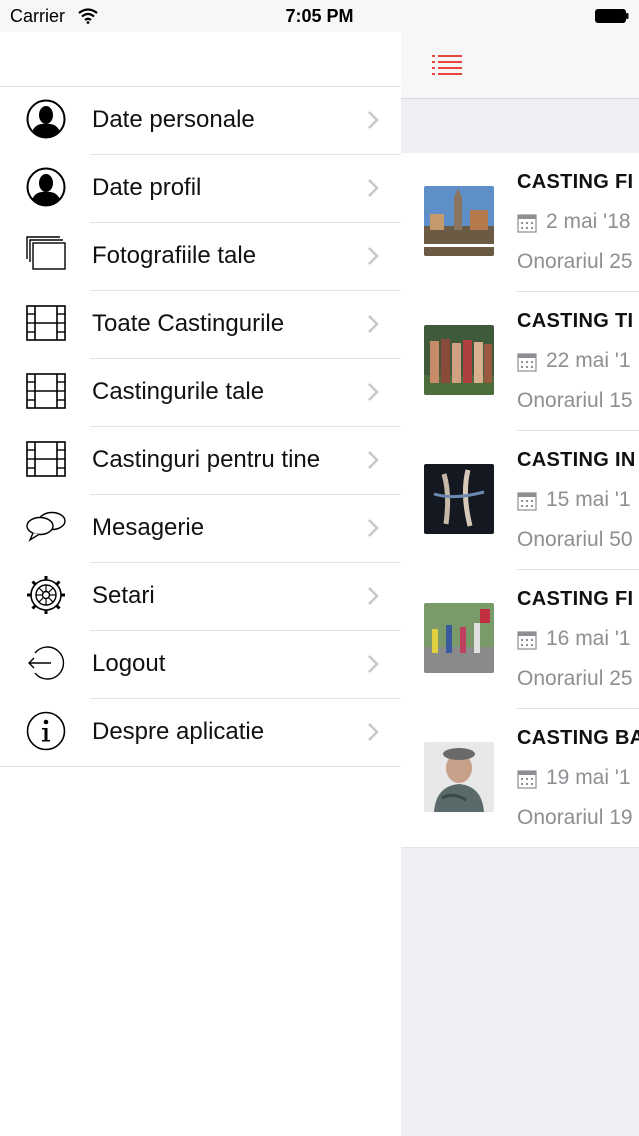 The image size is (639, 1136). I want to click on casting-fee: Onorariul 15, so click(575, 400).